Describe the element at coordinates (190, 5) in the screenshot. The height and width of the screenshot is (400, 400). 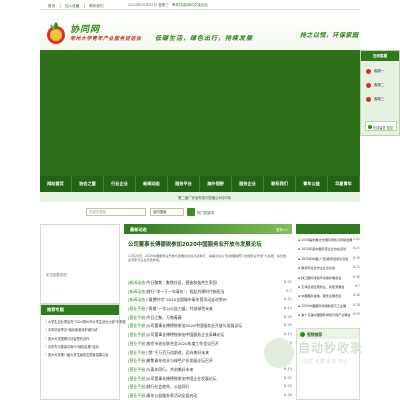
I see `bbs-link: 青年协会BBS交流论坛` at that location.